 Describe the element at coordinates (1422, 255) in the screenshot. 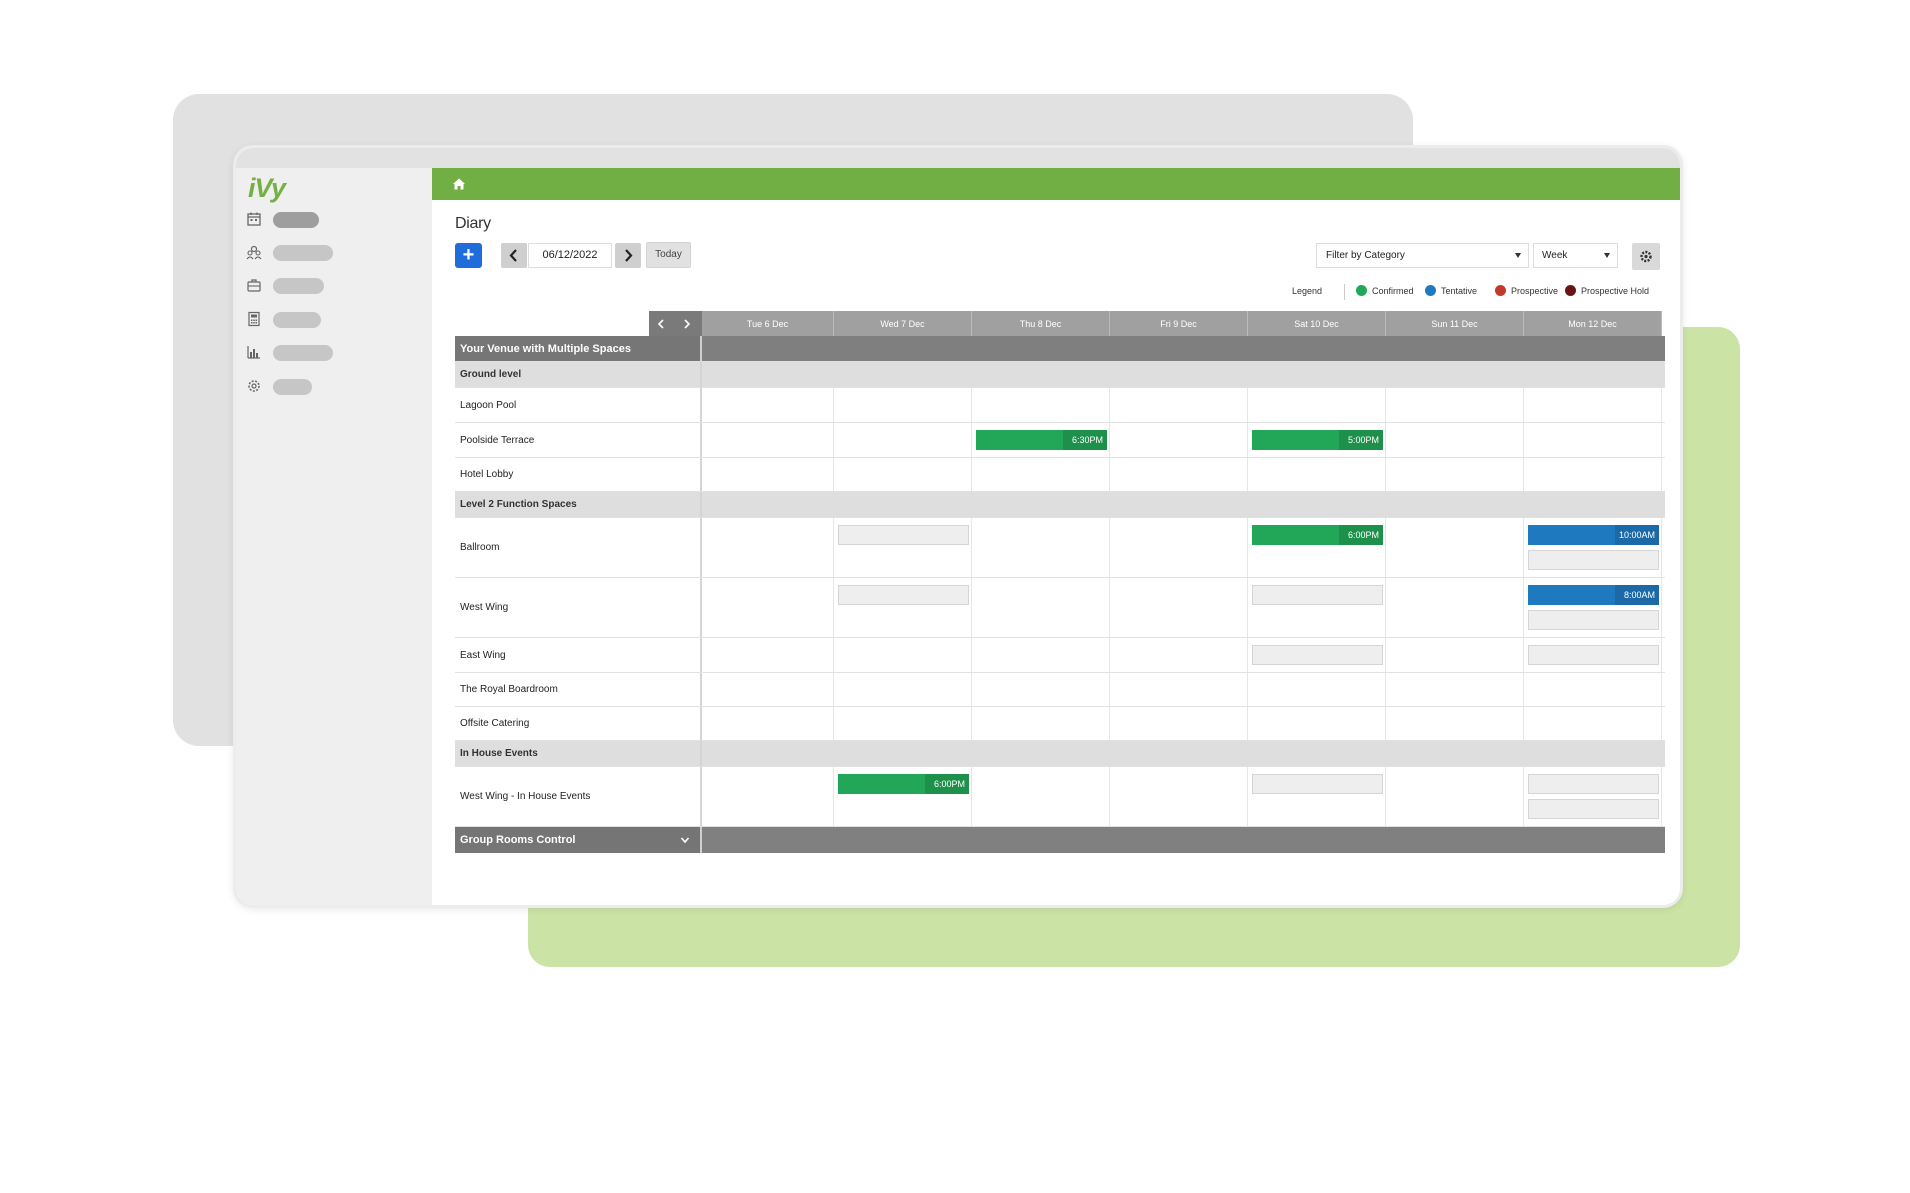

I see `category-filter-select: Filter by Category` at that location.